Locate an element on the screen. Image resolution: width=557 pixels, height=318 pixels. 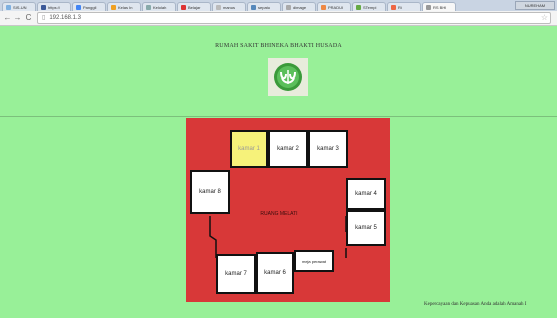
address-bar: ▯ 192.168.1.3 ☆ is located at coordinates (294, 18).